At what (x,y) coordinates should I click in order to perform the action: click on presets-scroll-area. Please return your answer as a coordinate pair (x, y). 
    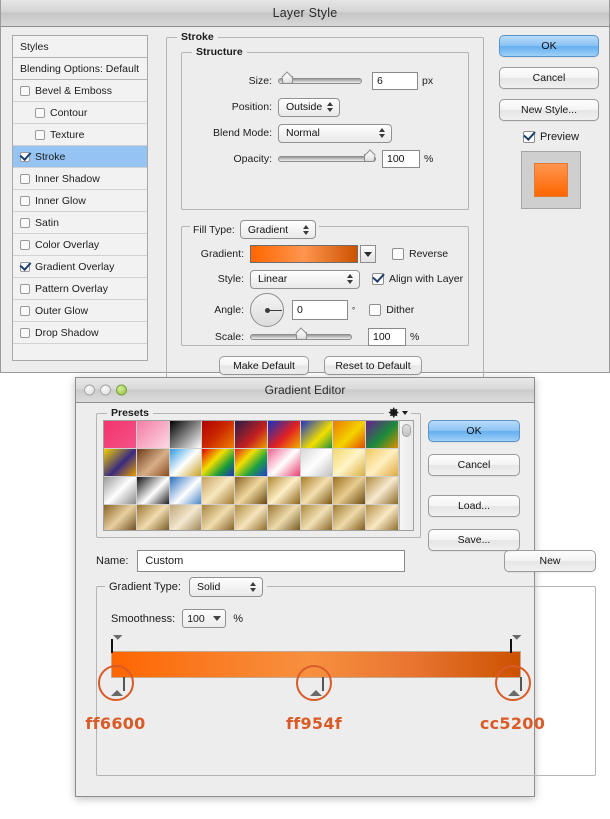
    Looking at the image, I should click on (258, 475).